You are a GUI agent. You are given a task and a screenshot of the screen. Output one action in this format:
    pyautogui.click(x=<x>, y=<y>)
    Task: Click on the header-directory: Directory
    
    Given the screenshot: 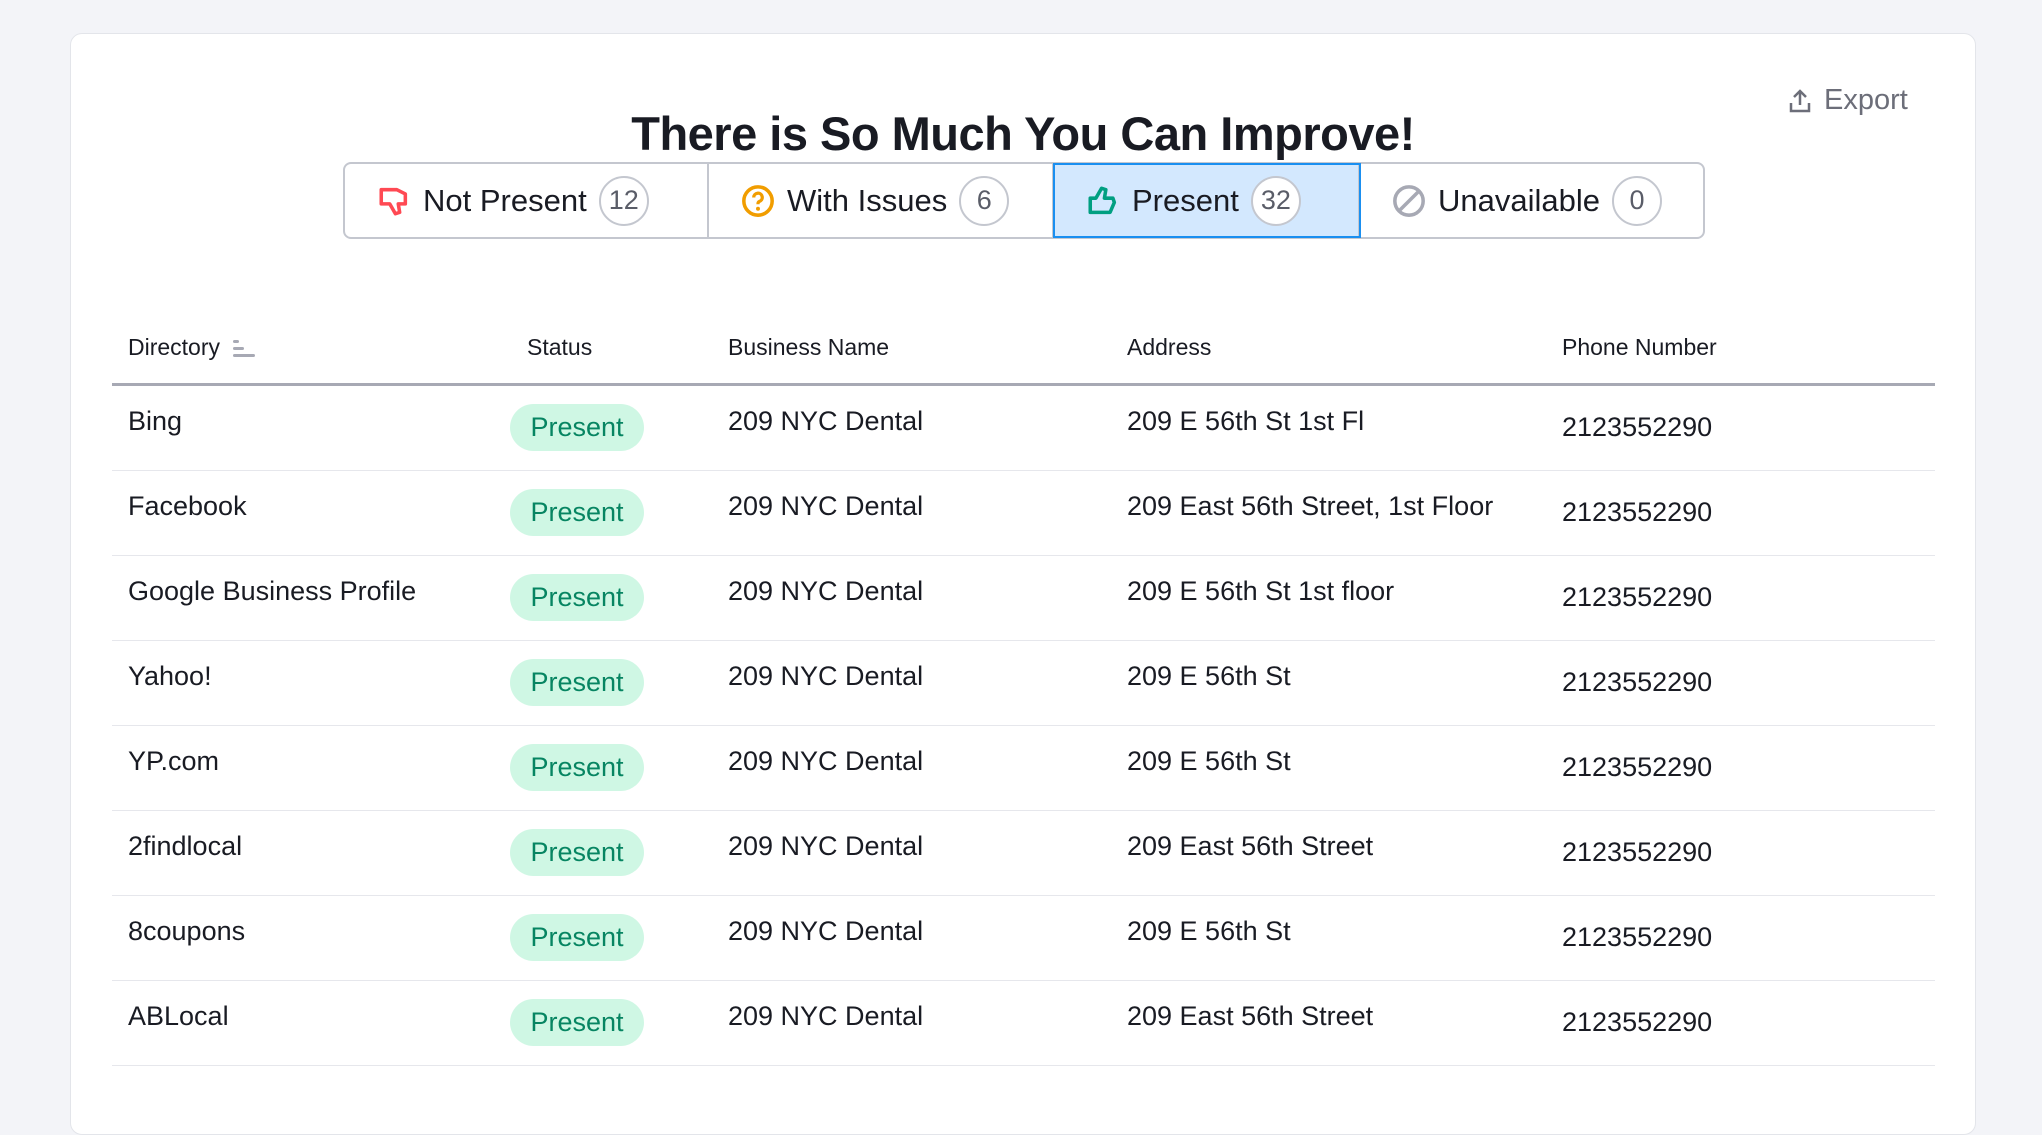 What is the action you would take?
    pyautogui.click(x=192, y=347)
    